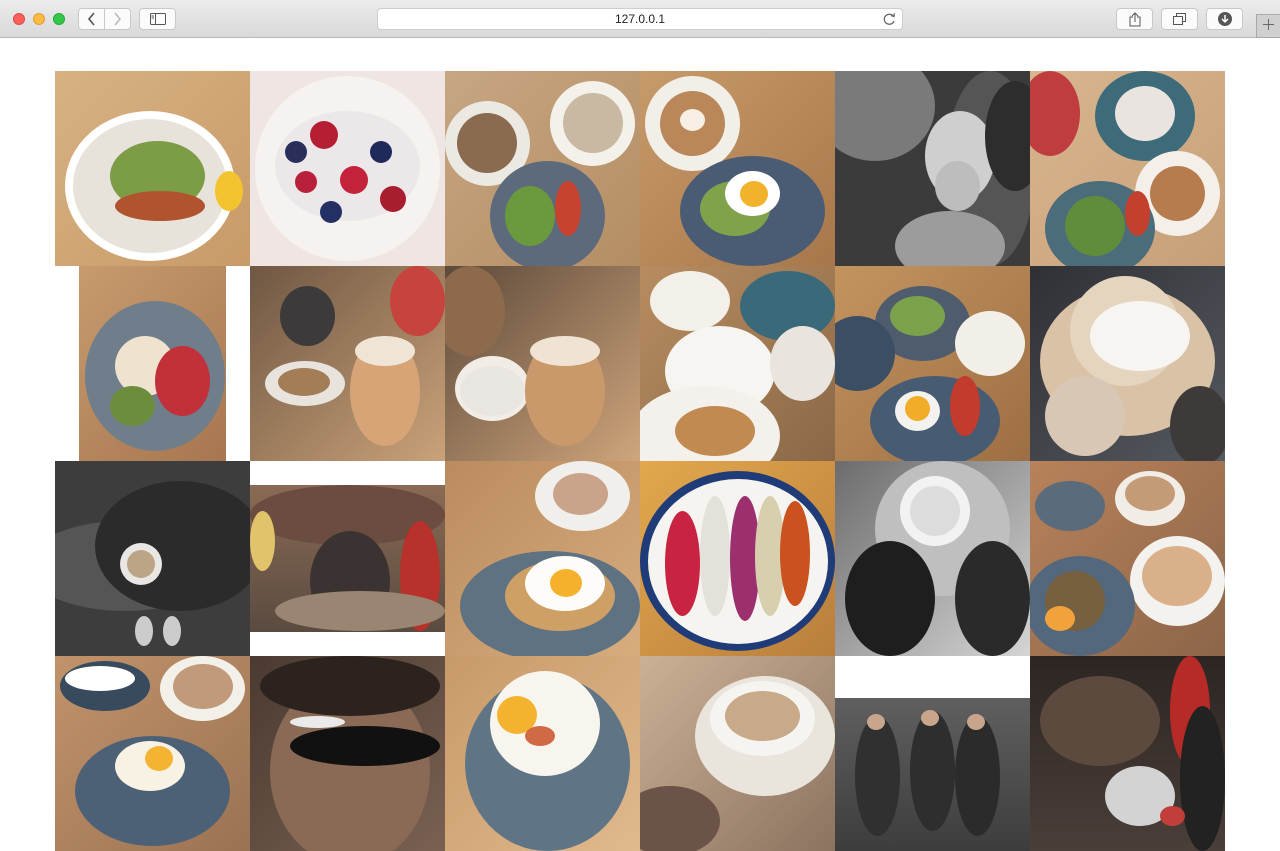 The width and height of the screenshot is (1280, 851). Describe the element at coordinates (932, 753) in the screenshot. I see `photo-tile-group-of-friends-street` at that location.